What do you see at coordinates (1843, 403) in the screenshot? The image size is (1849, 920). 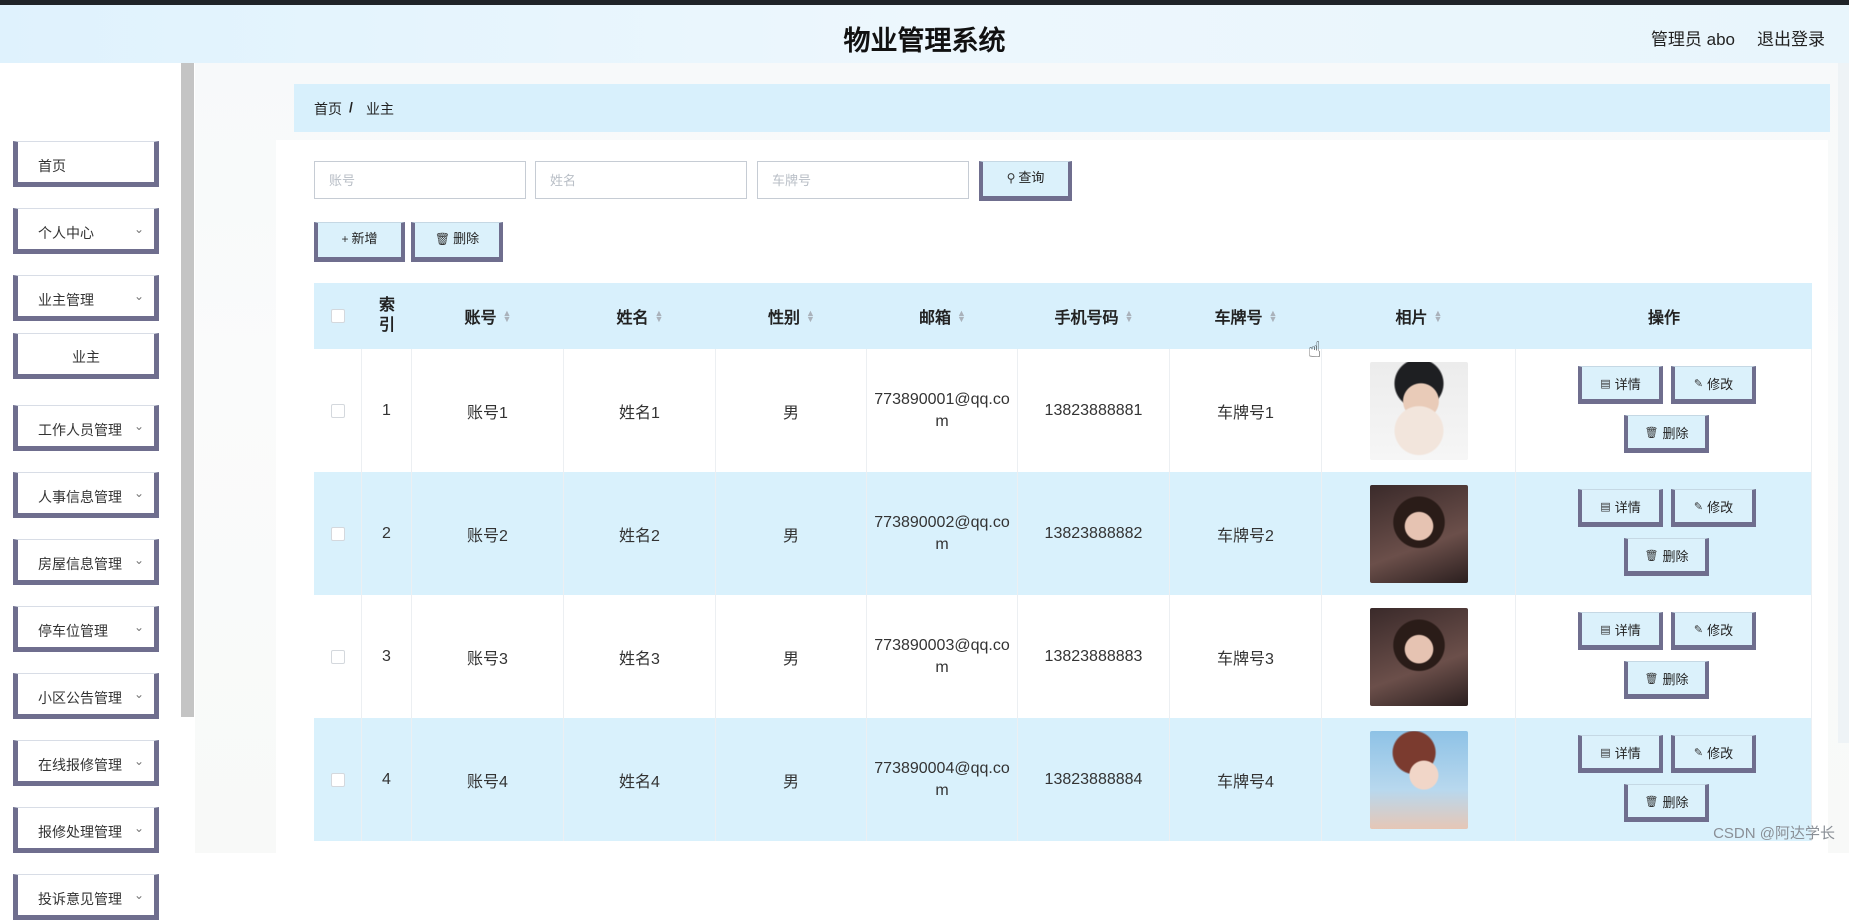 I see `page-scrollbar-track` at bounding box center [1843, 403].